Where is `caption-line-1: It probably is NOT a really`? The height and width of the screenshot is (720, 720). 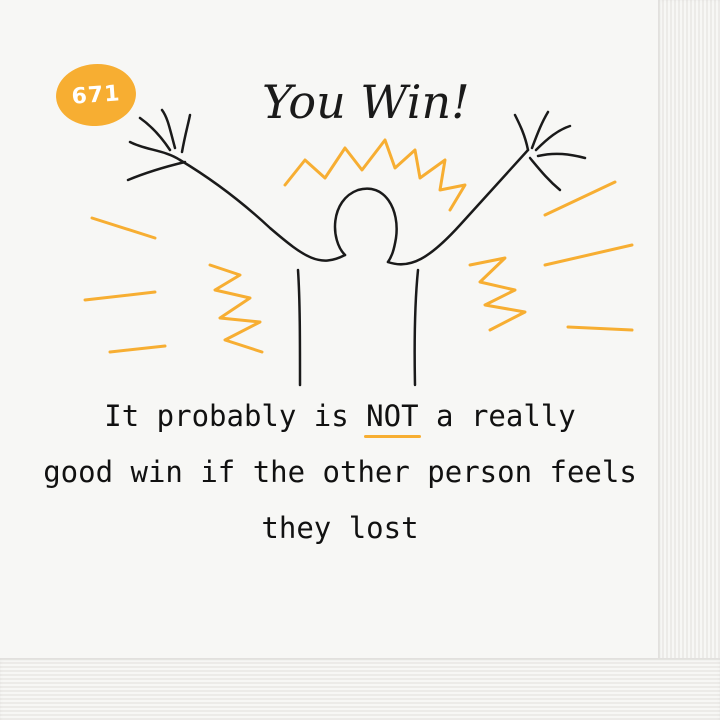
caption-line-1: It probably is NOT a really is located at coordinates (340, 416).